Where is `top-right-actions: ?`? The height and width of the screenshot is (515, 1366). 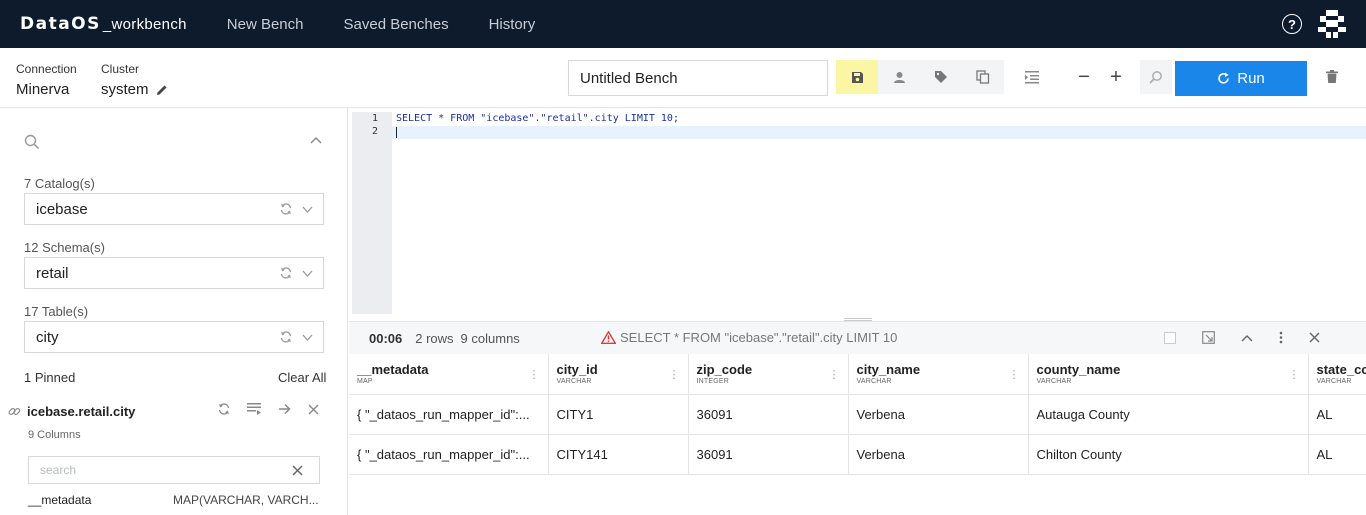
top-right-actions: ? is located at coordinates (1314, 24).